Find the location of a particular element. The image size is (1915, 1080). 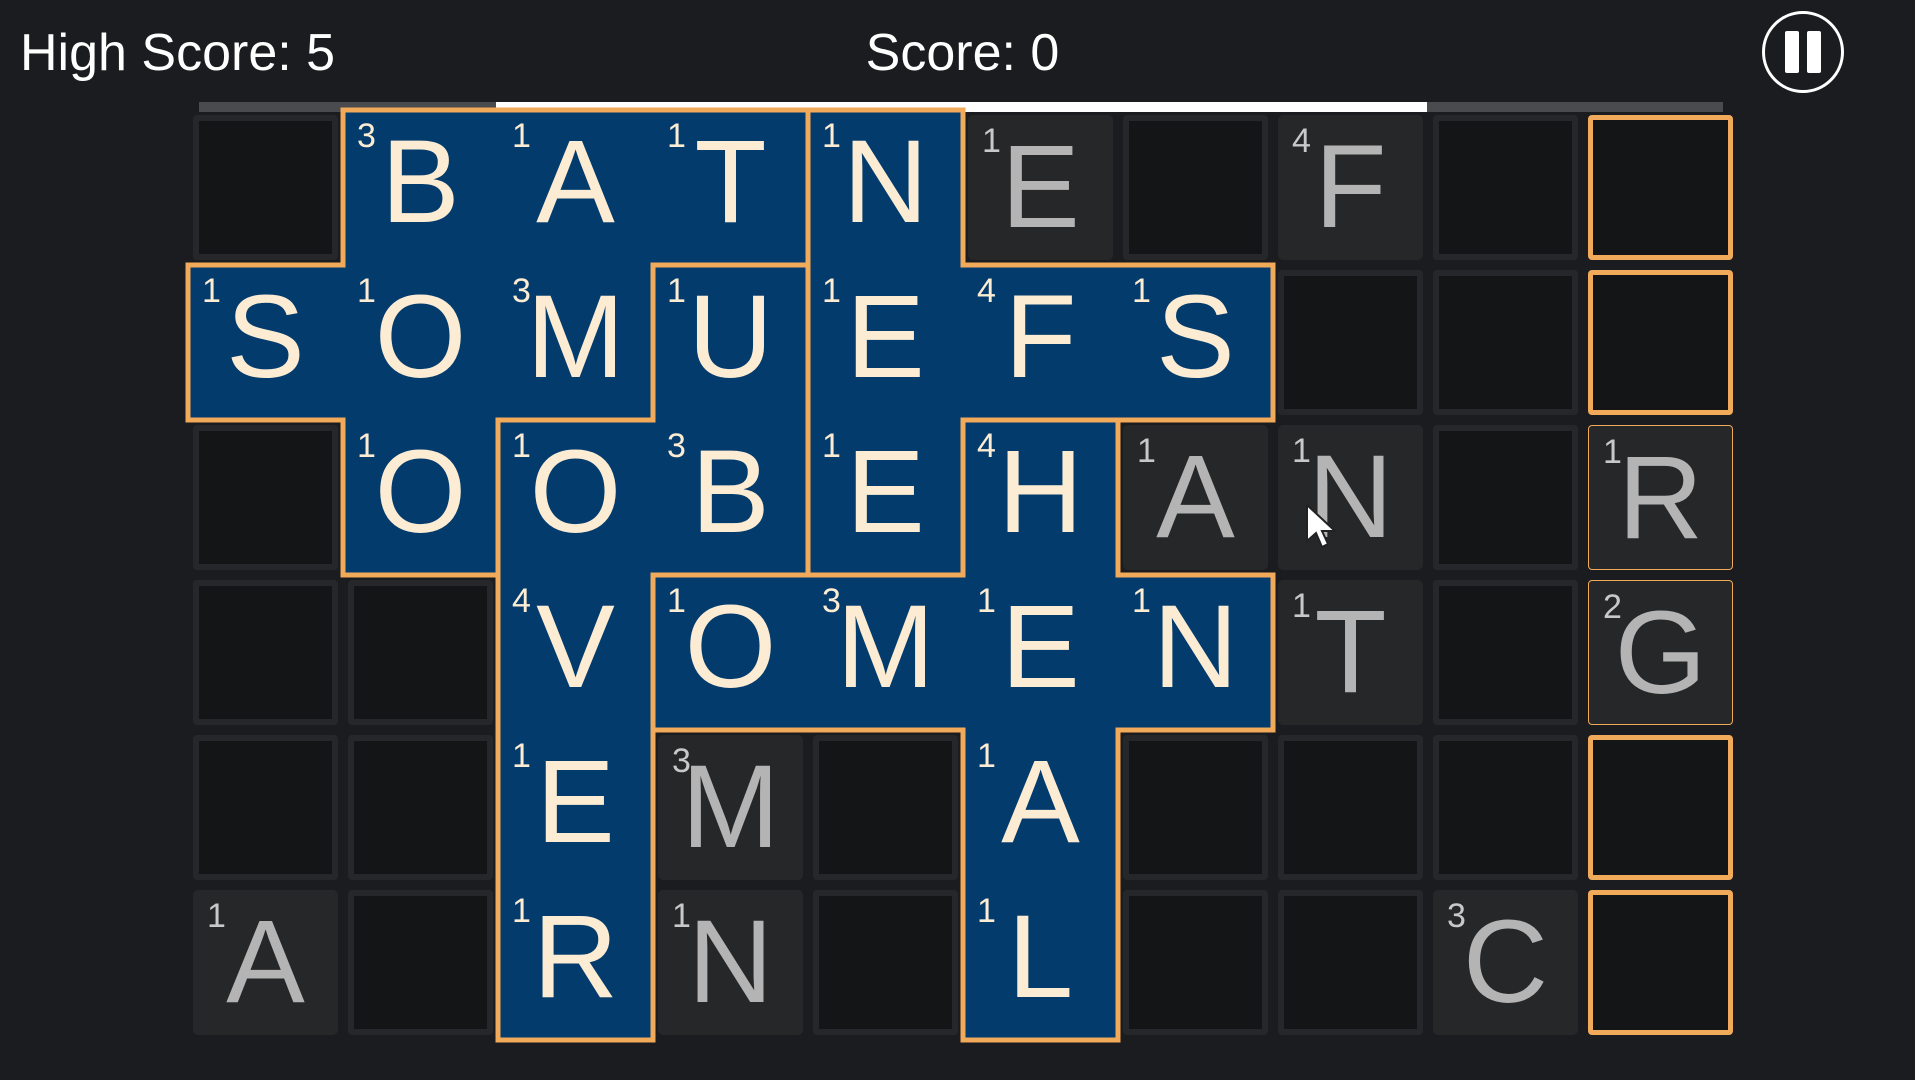

mouse-cursor-icon is located at coordinates (1322, 526).